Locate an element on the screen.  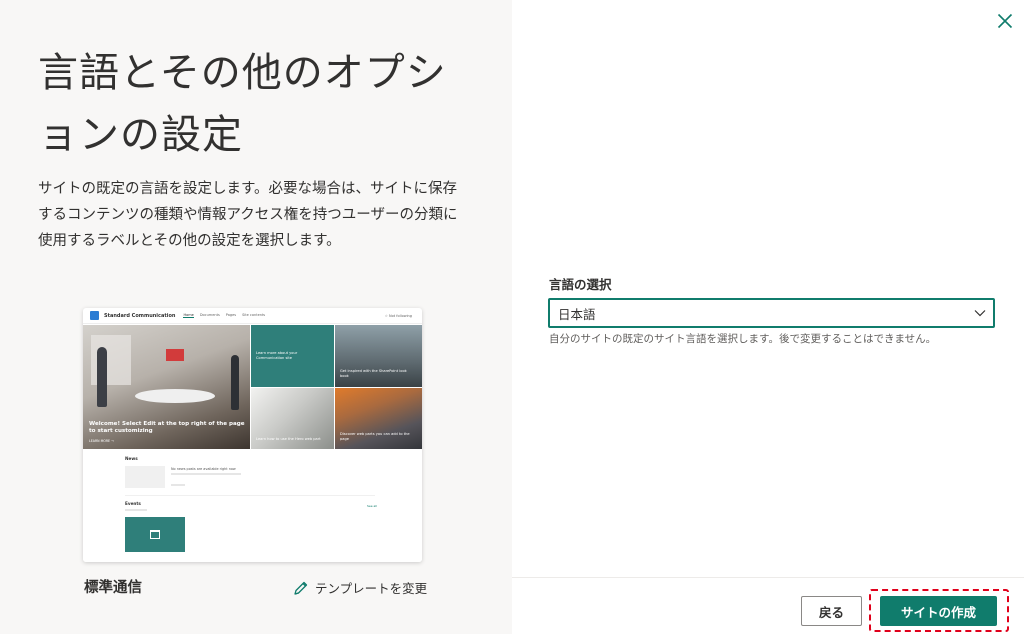
page-title: 言語とその他のオプションの設定 is located at coordinates (242, 104).